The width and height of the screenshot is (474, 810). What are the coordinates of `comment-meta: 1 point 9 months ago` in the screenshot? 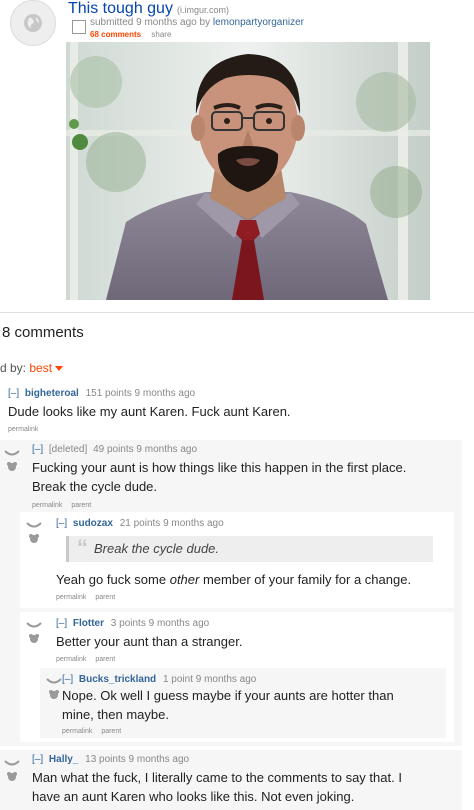 It's located at (209, 679).